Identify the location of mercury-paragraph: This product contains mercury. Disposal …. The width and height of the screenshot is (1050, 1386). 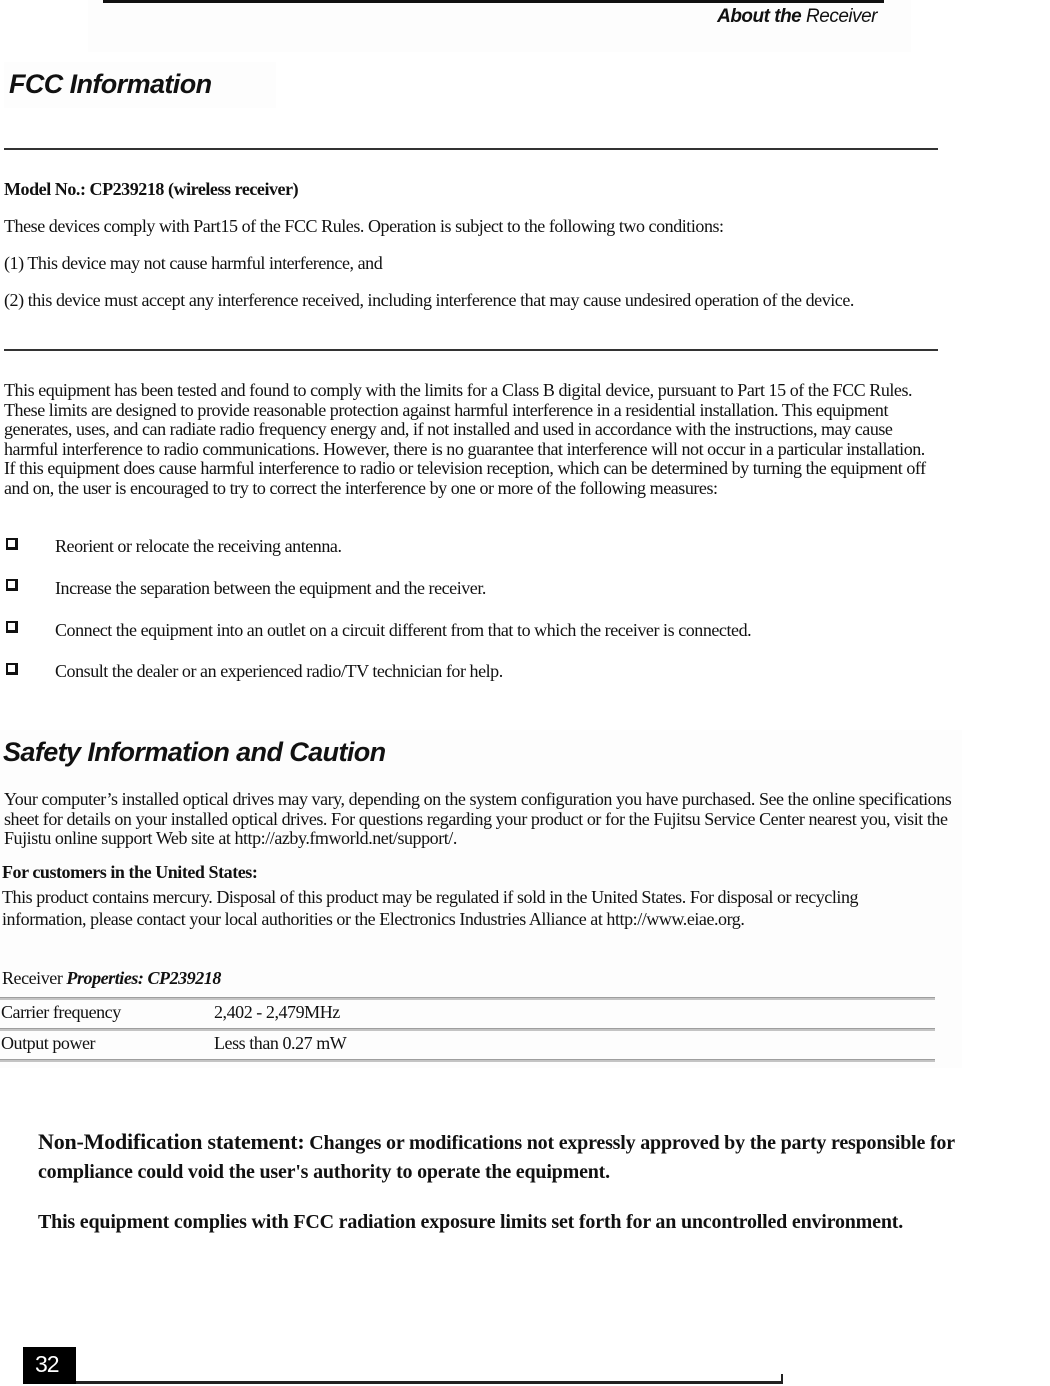
(430, 908).